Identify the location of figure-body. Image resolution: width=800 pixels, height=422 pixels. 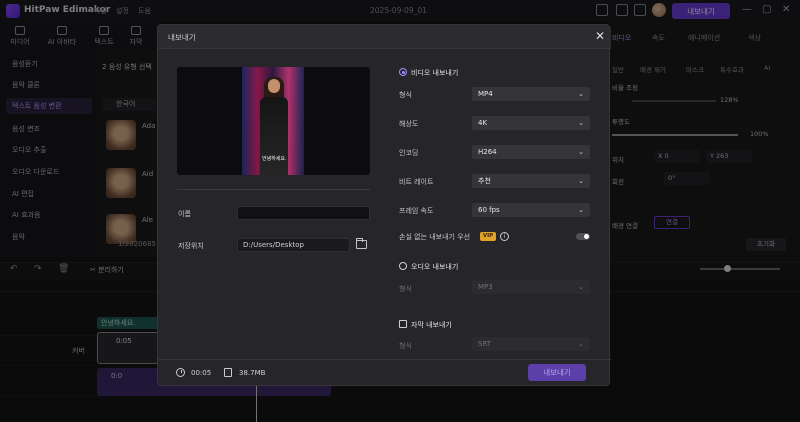
(274, 136).